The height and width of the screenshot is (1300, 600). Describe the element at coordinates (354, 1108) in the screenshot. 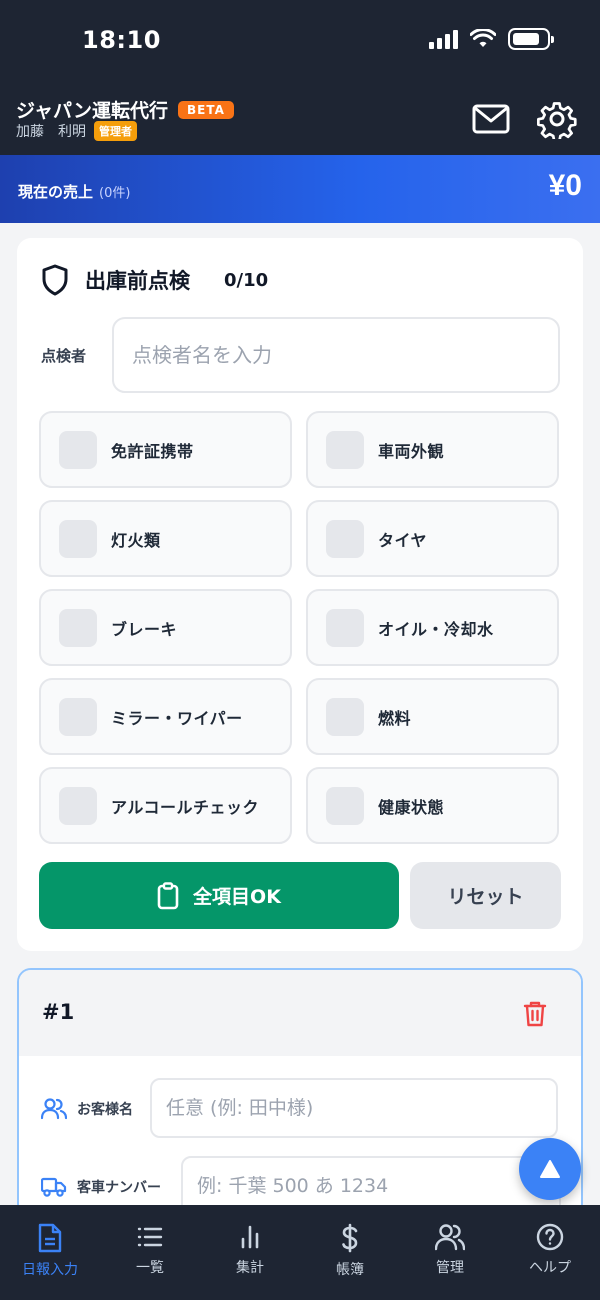

I see `customer-input` at that location.